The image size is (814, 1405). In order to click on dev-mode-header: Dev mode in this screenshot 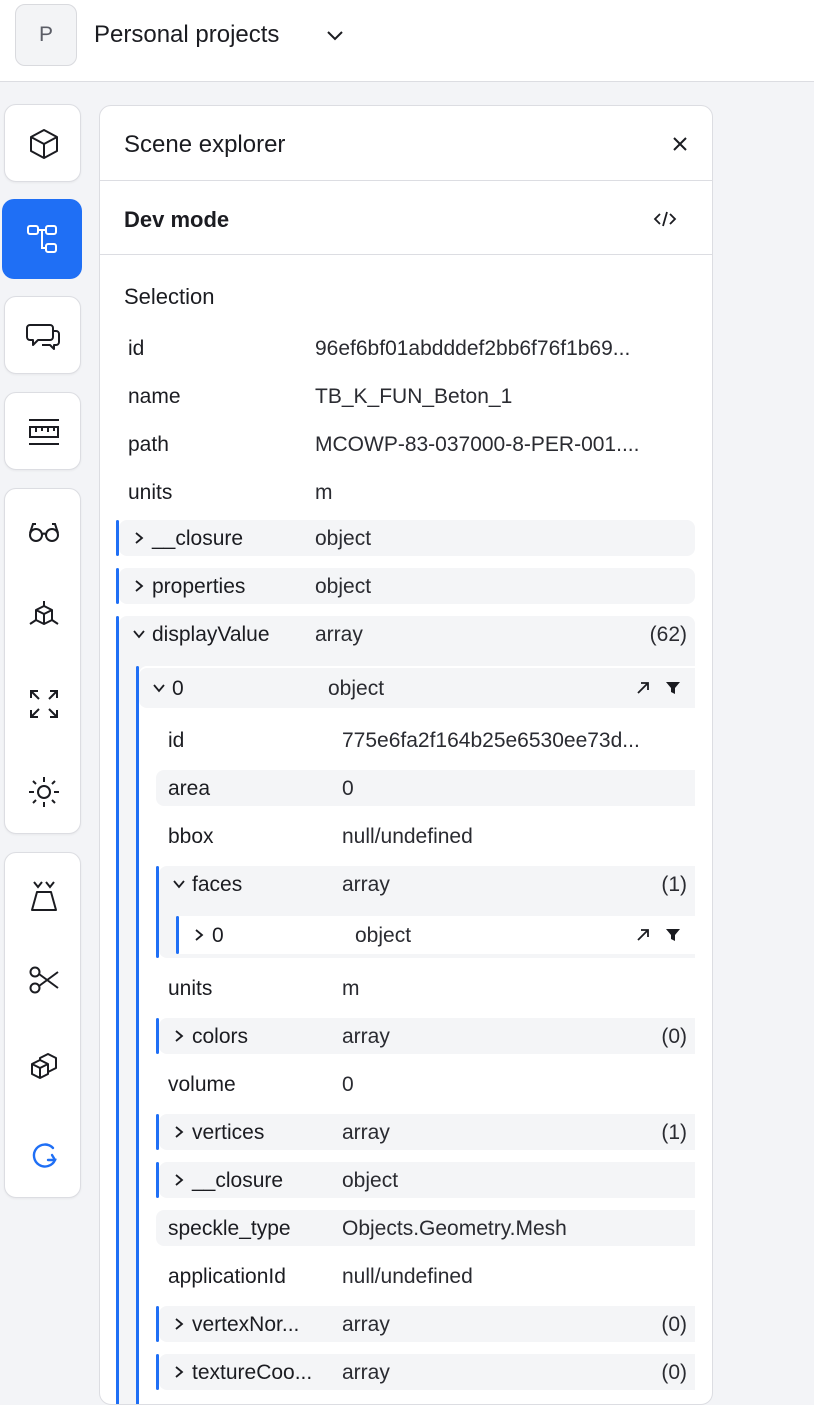, I will do `click(406, 218)`.